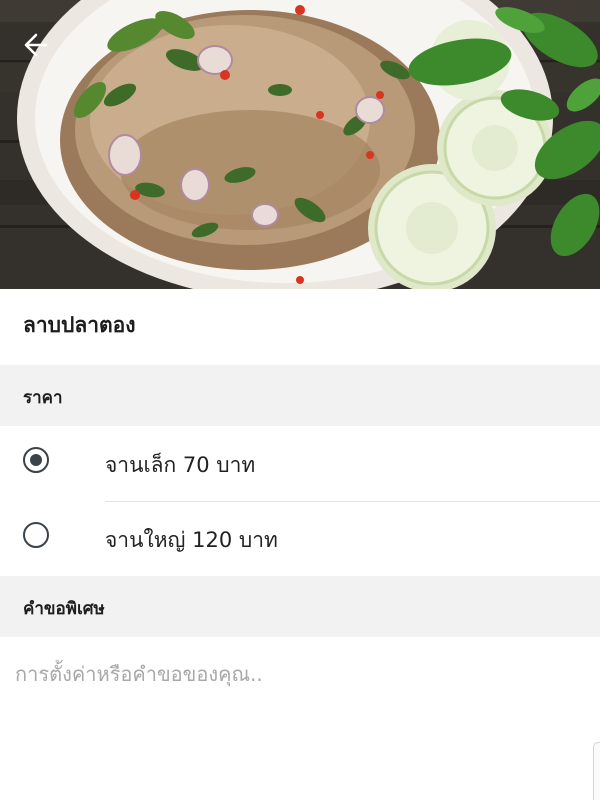 This screenshot has width=600, height=800. Describe the element at coordinates (64, 609) in the screenshot. I see `special-request-title: คำขอพิเศษ` at that location.